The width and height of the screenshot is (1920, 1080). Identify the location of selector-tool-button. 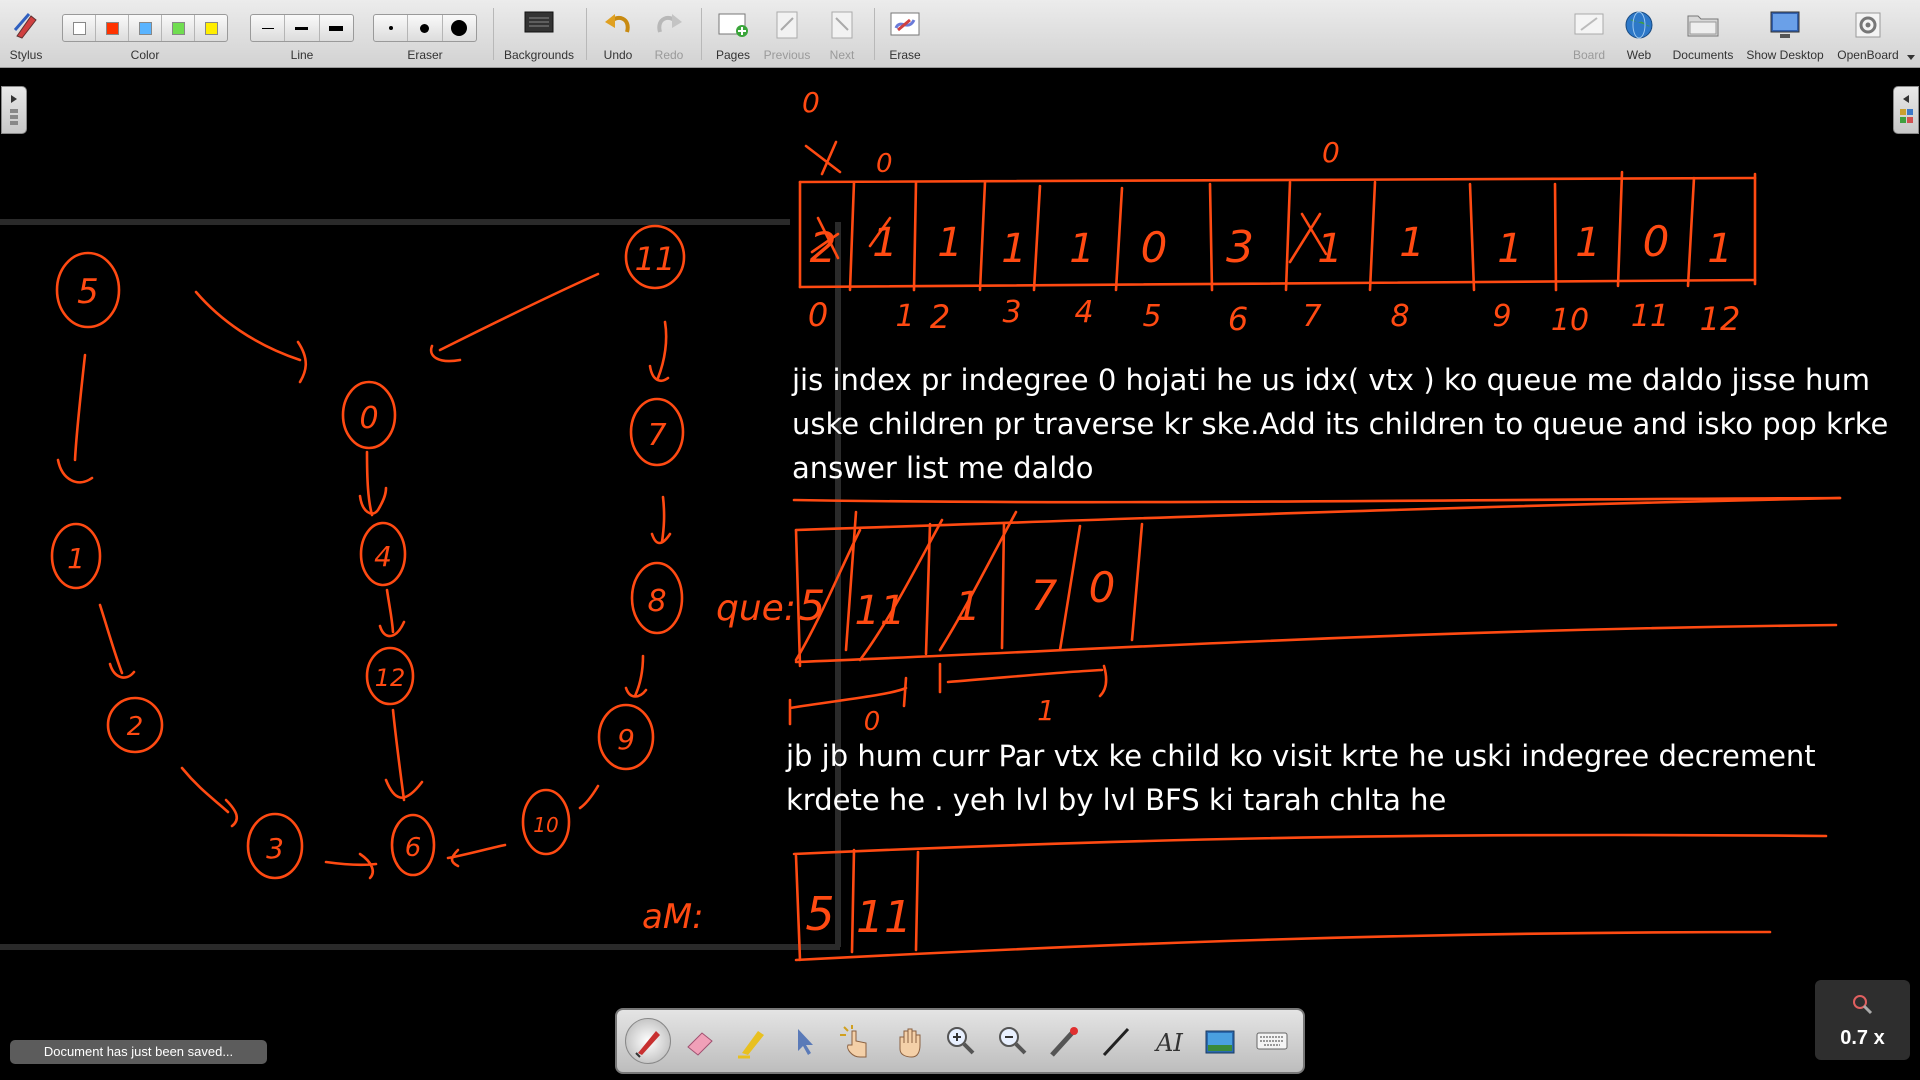
(804, 1041).